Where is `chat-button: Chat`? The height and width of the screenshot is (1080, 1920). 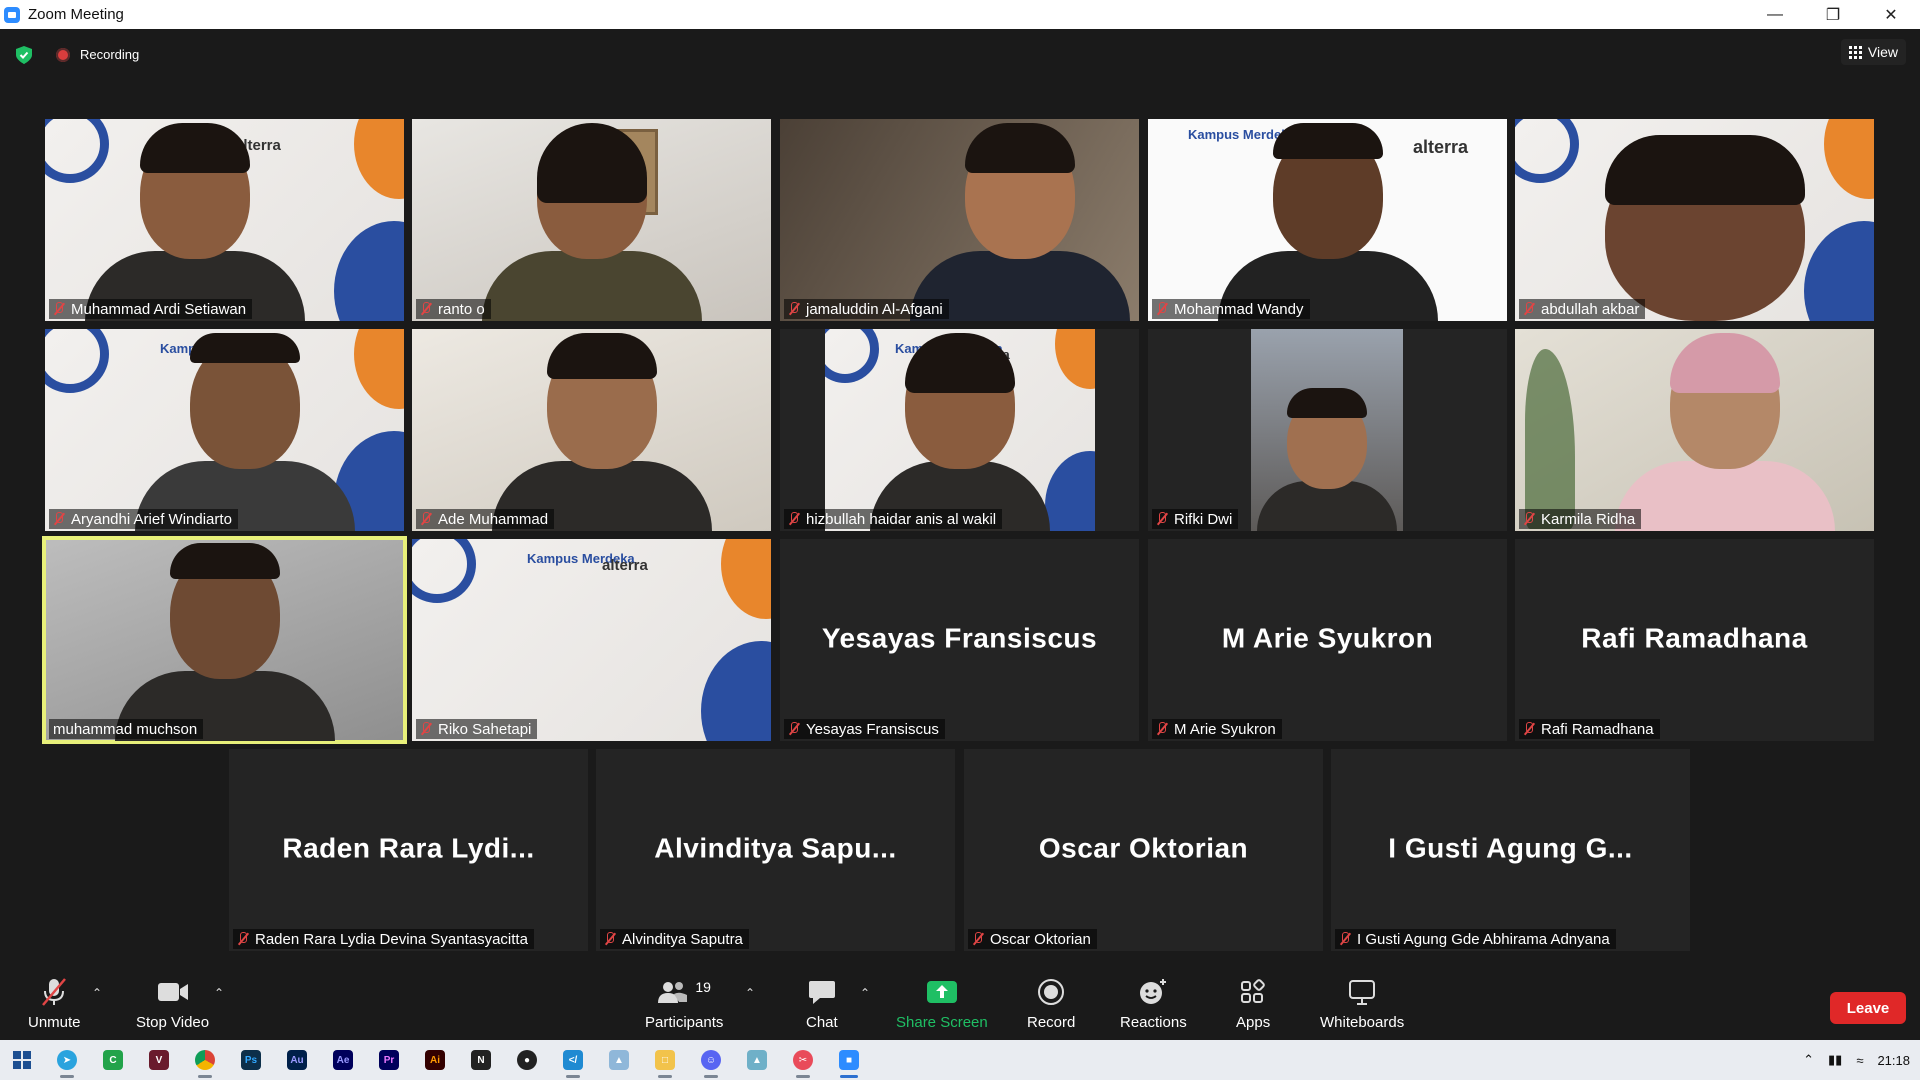
chat-button: Chat is located at coordinates (822, 1003).